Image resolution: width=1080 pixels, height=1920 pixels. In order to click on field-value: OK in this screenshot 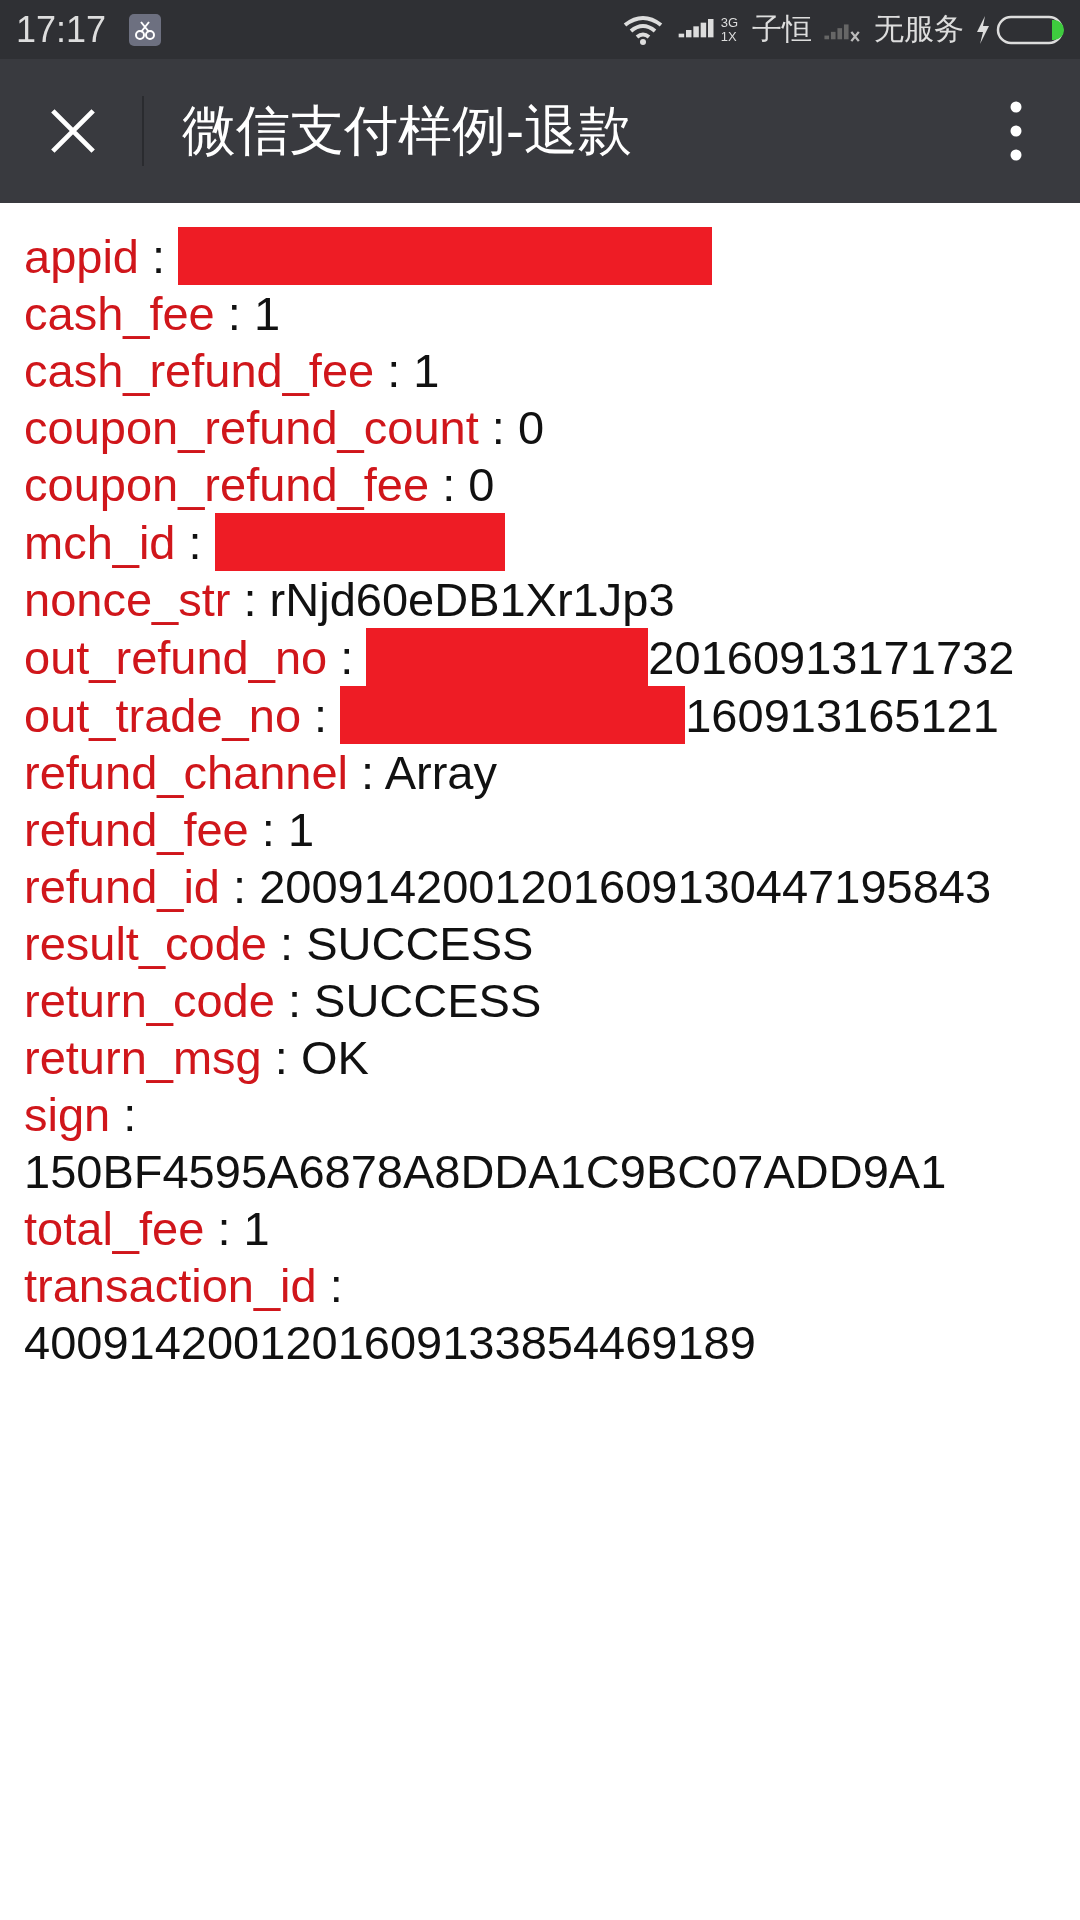, I will do `click(334, 1057)`.